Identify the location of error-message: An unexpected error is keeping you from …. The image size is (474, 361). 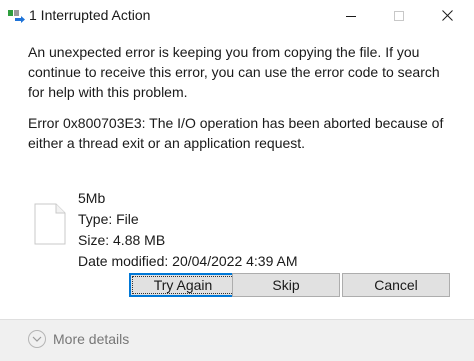
(234, 72).